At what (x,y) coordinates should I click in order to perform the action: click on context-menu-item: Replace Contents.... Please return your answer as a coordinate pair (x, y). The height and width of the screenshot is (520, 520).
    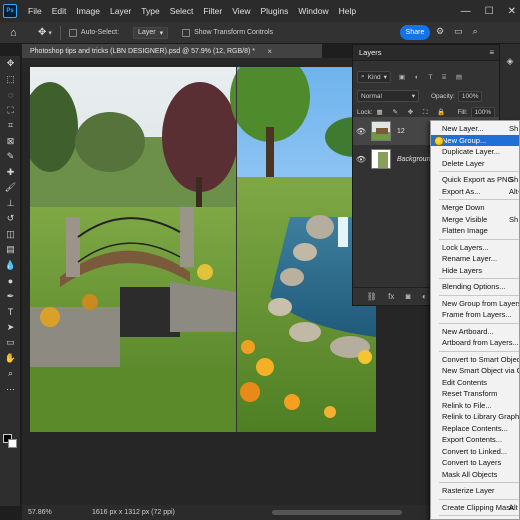
    Looking at the image, I should click on (475, 429).